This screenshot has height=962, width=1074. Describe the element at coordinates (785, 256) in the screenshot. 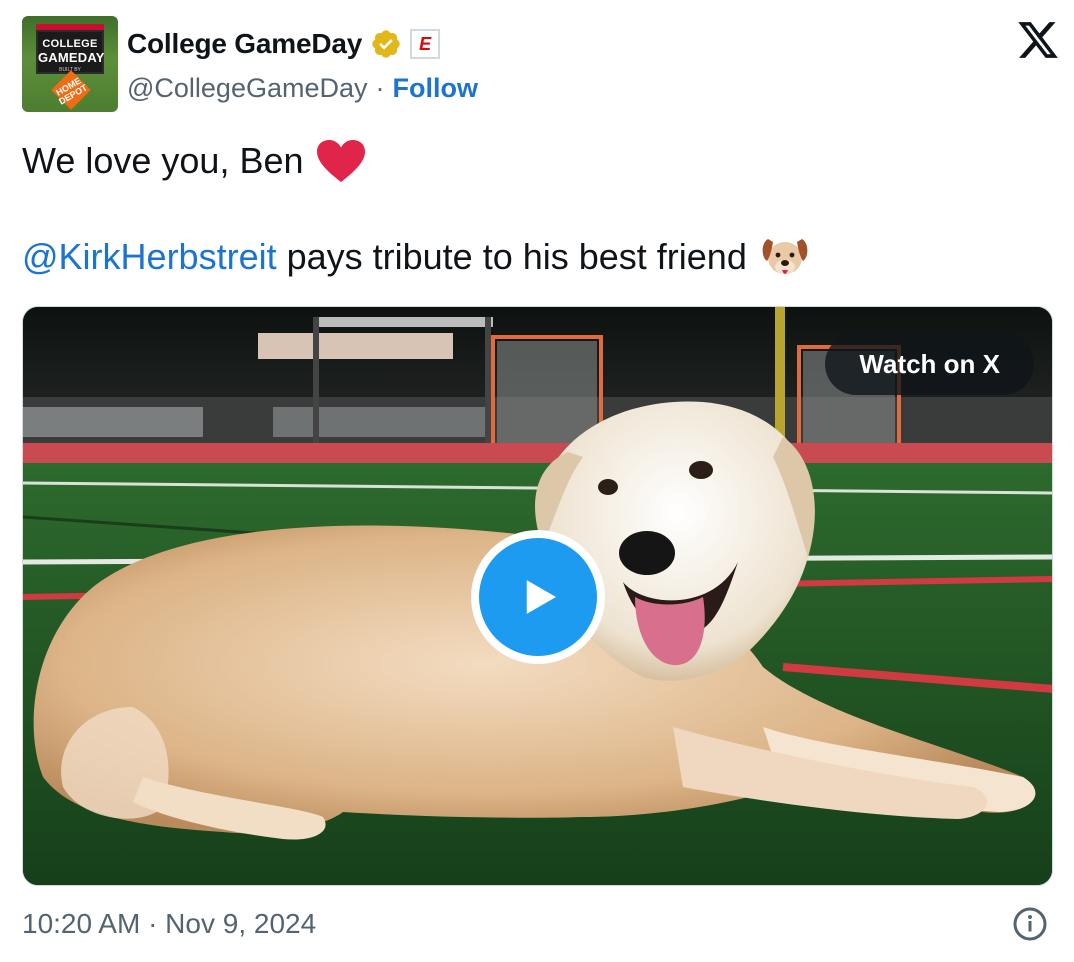

I see `dog-face-emoji-icon` at that location.